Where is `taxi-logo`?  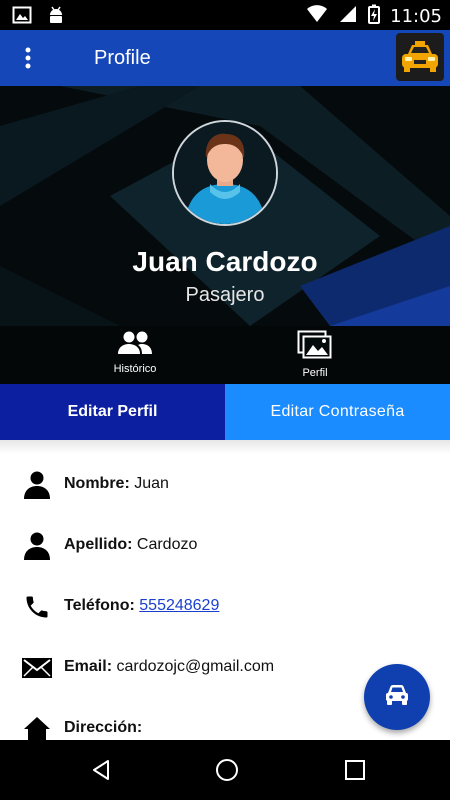
taxi-logo is located at coordinates (420, 57).